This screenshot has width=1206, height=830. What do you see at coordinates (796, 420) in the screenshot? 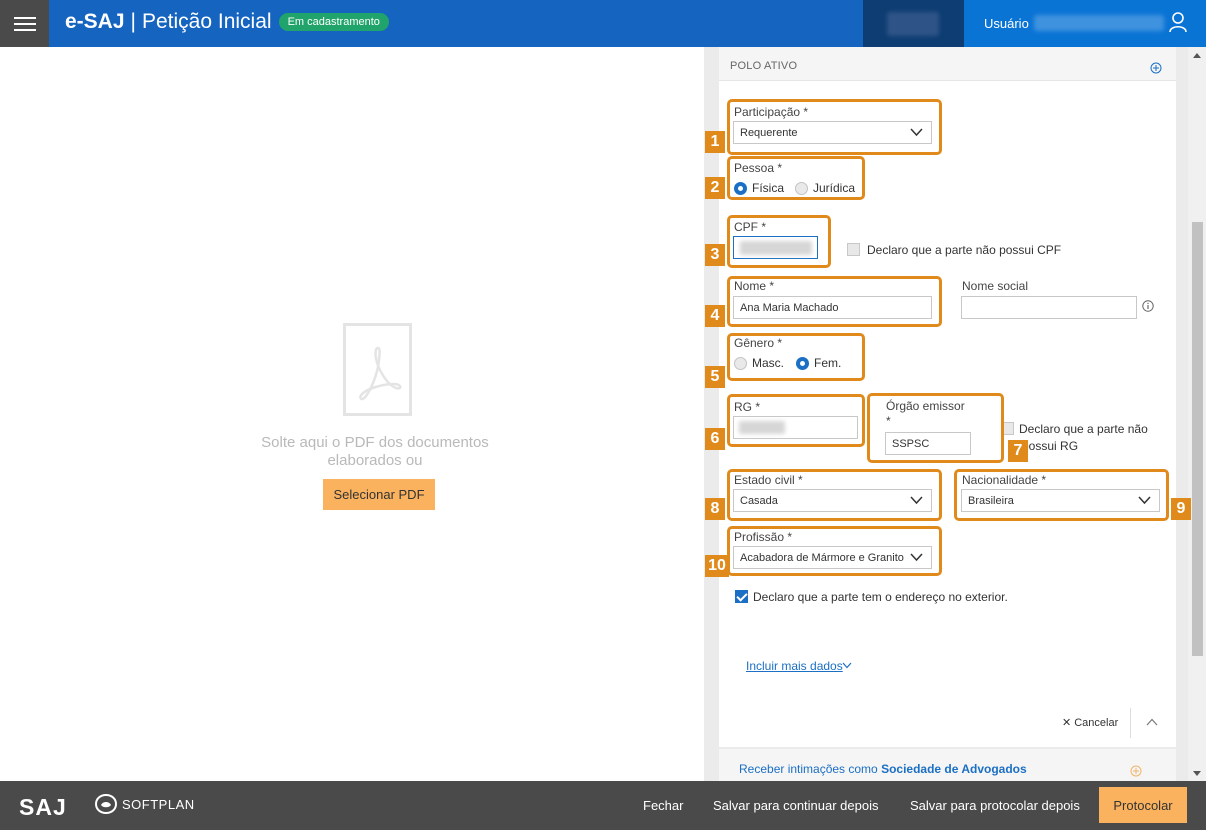
I see `annotation-box-rg` at bounding box center [796, 420].